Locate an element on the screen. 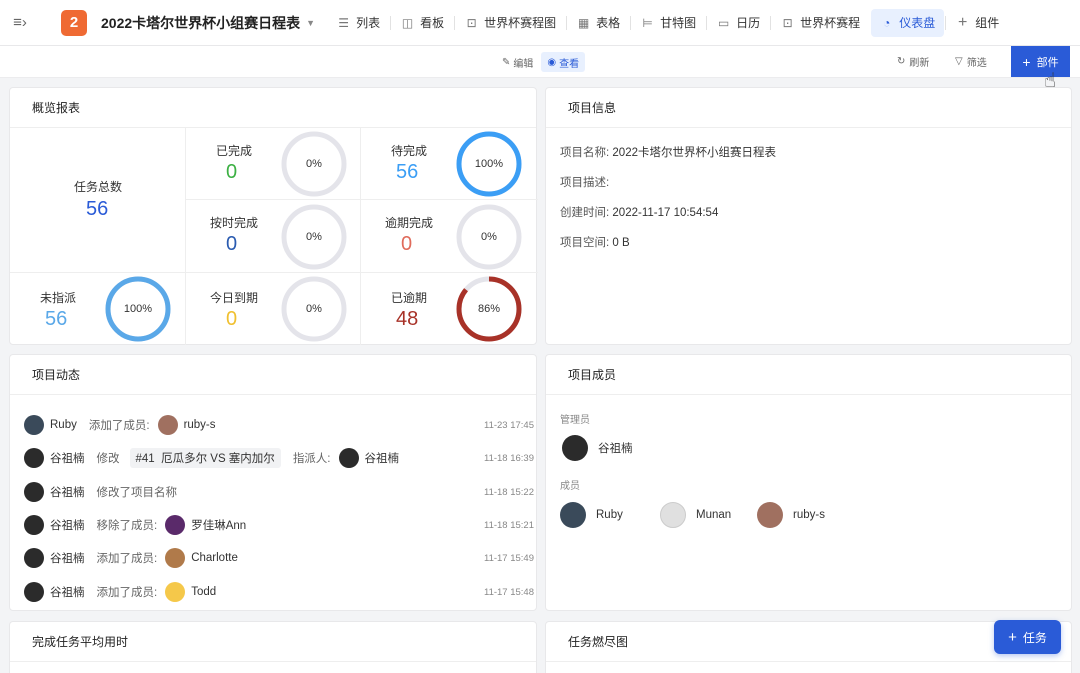  project-badge: 2 is located at coordinates (74, 22).